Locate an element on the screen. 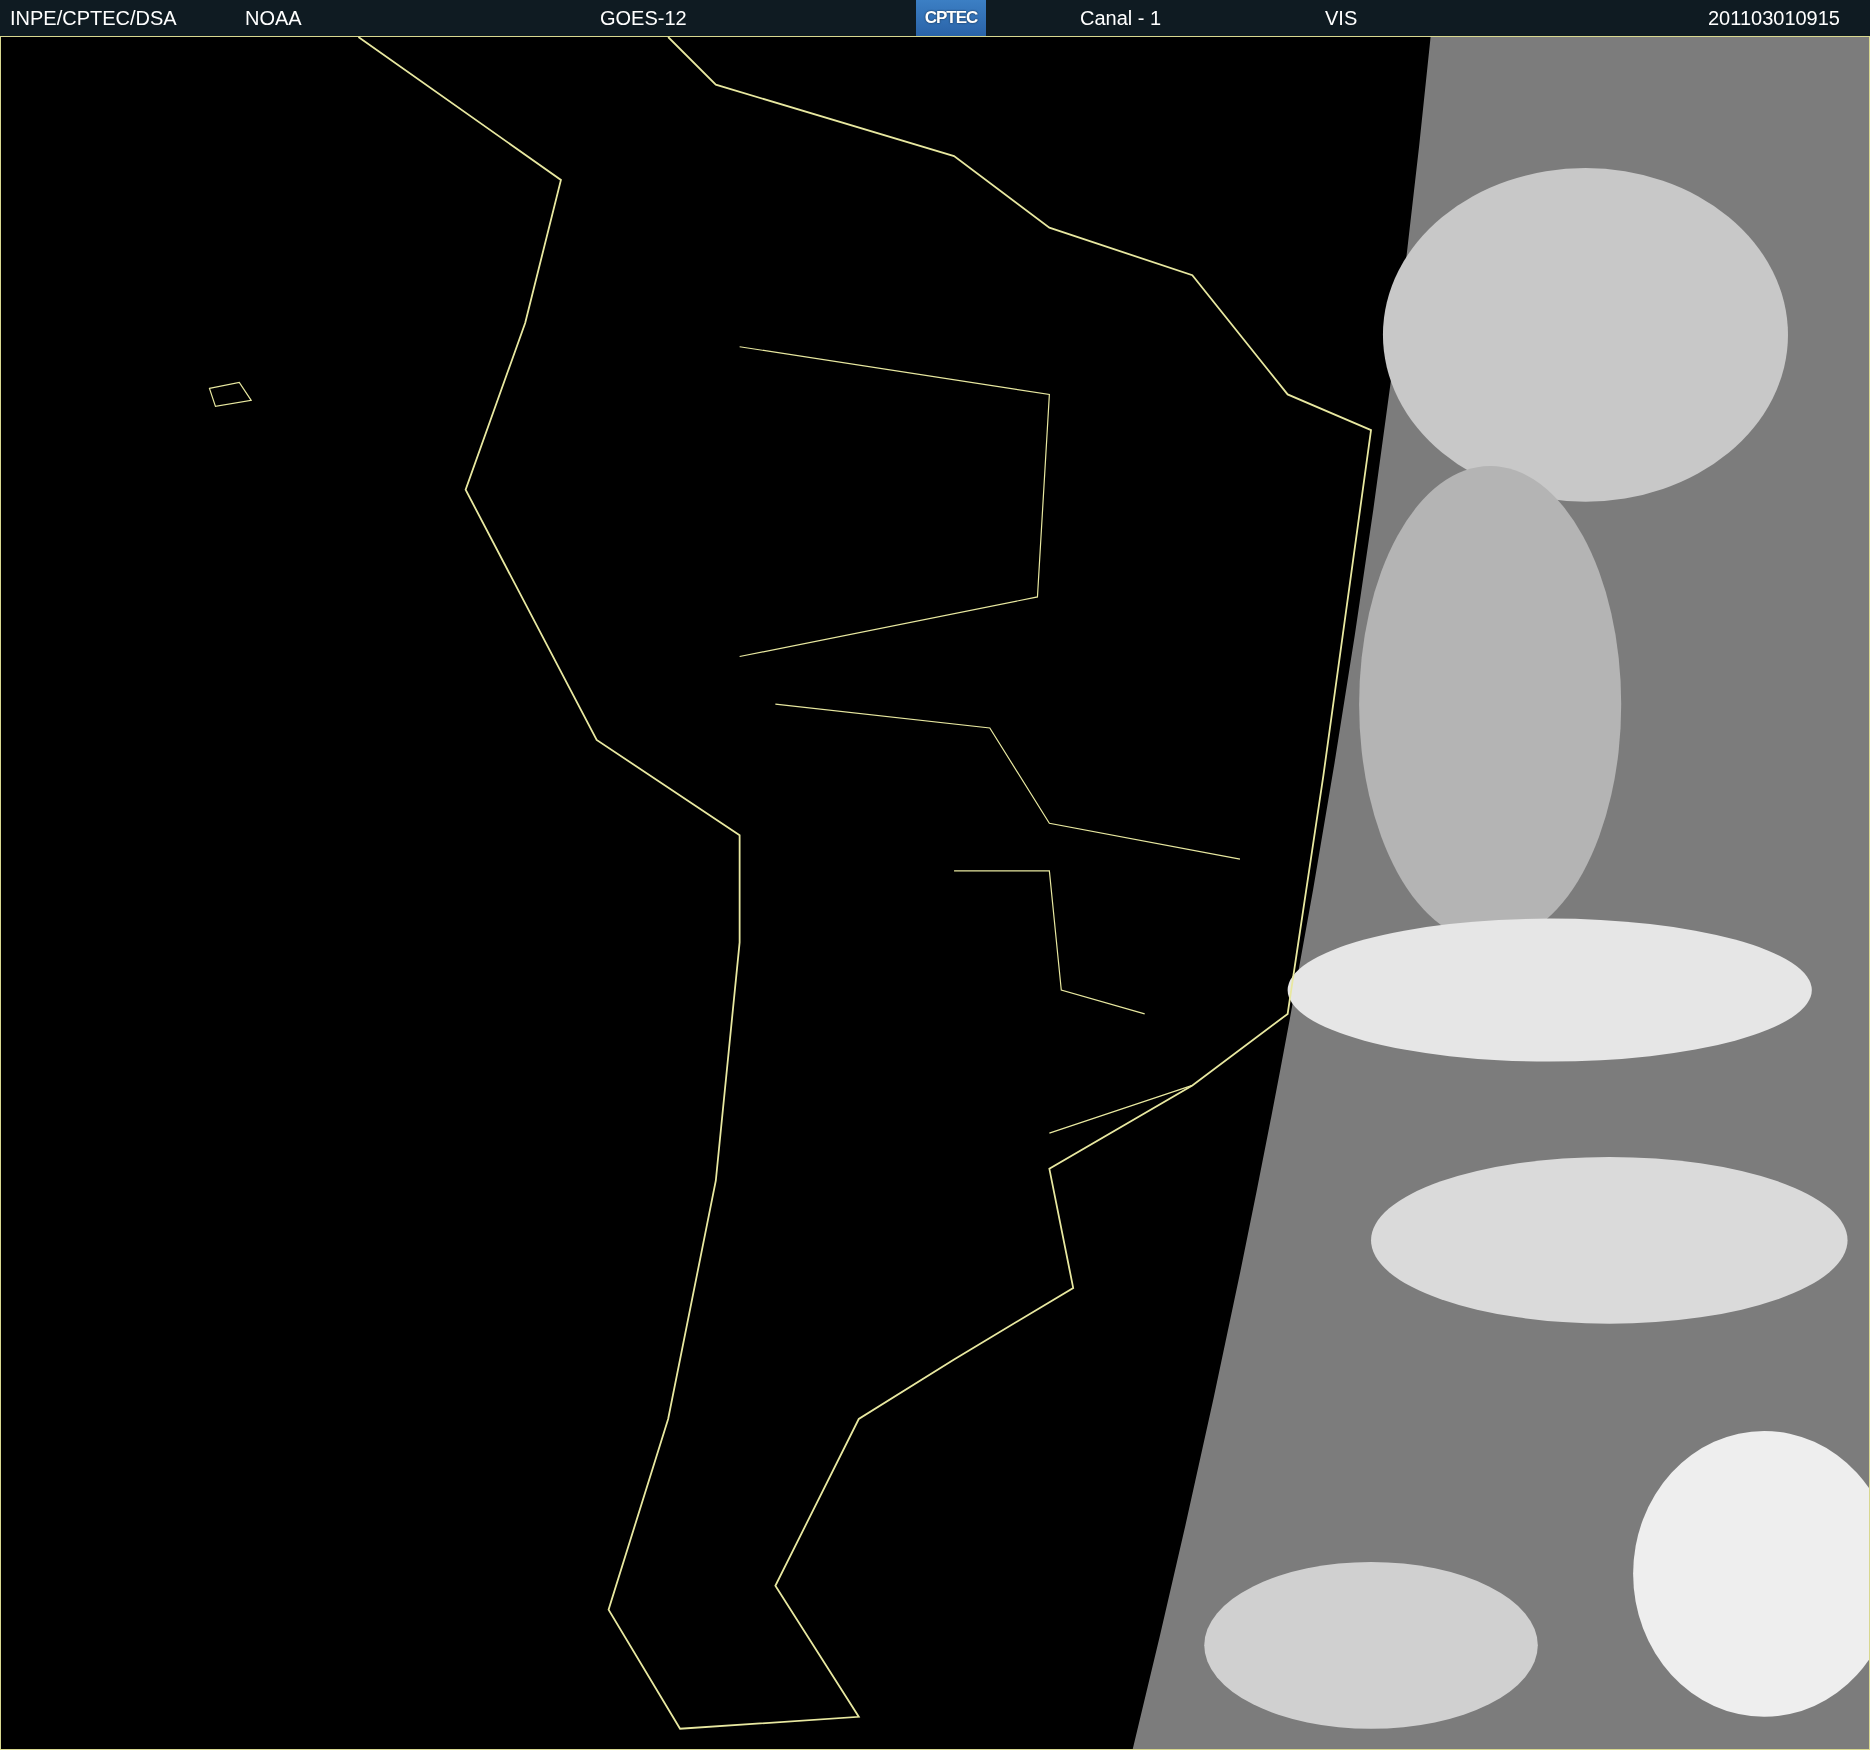  header-label: 201103010915 is located at coordinates (1774, 18).